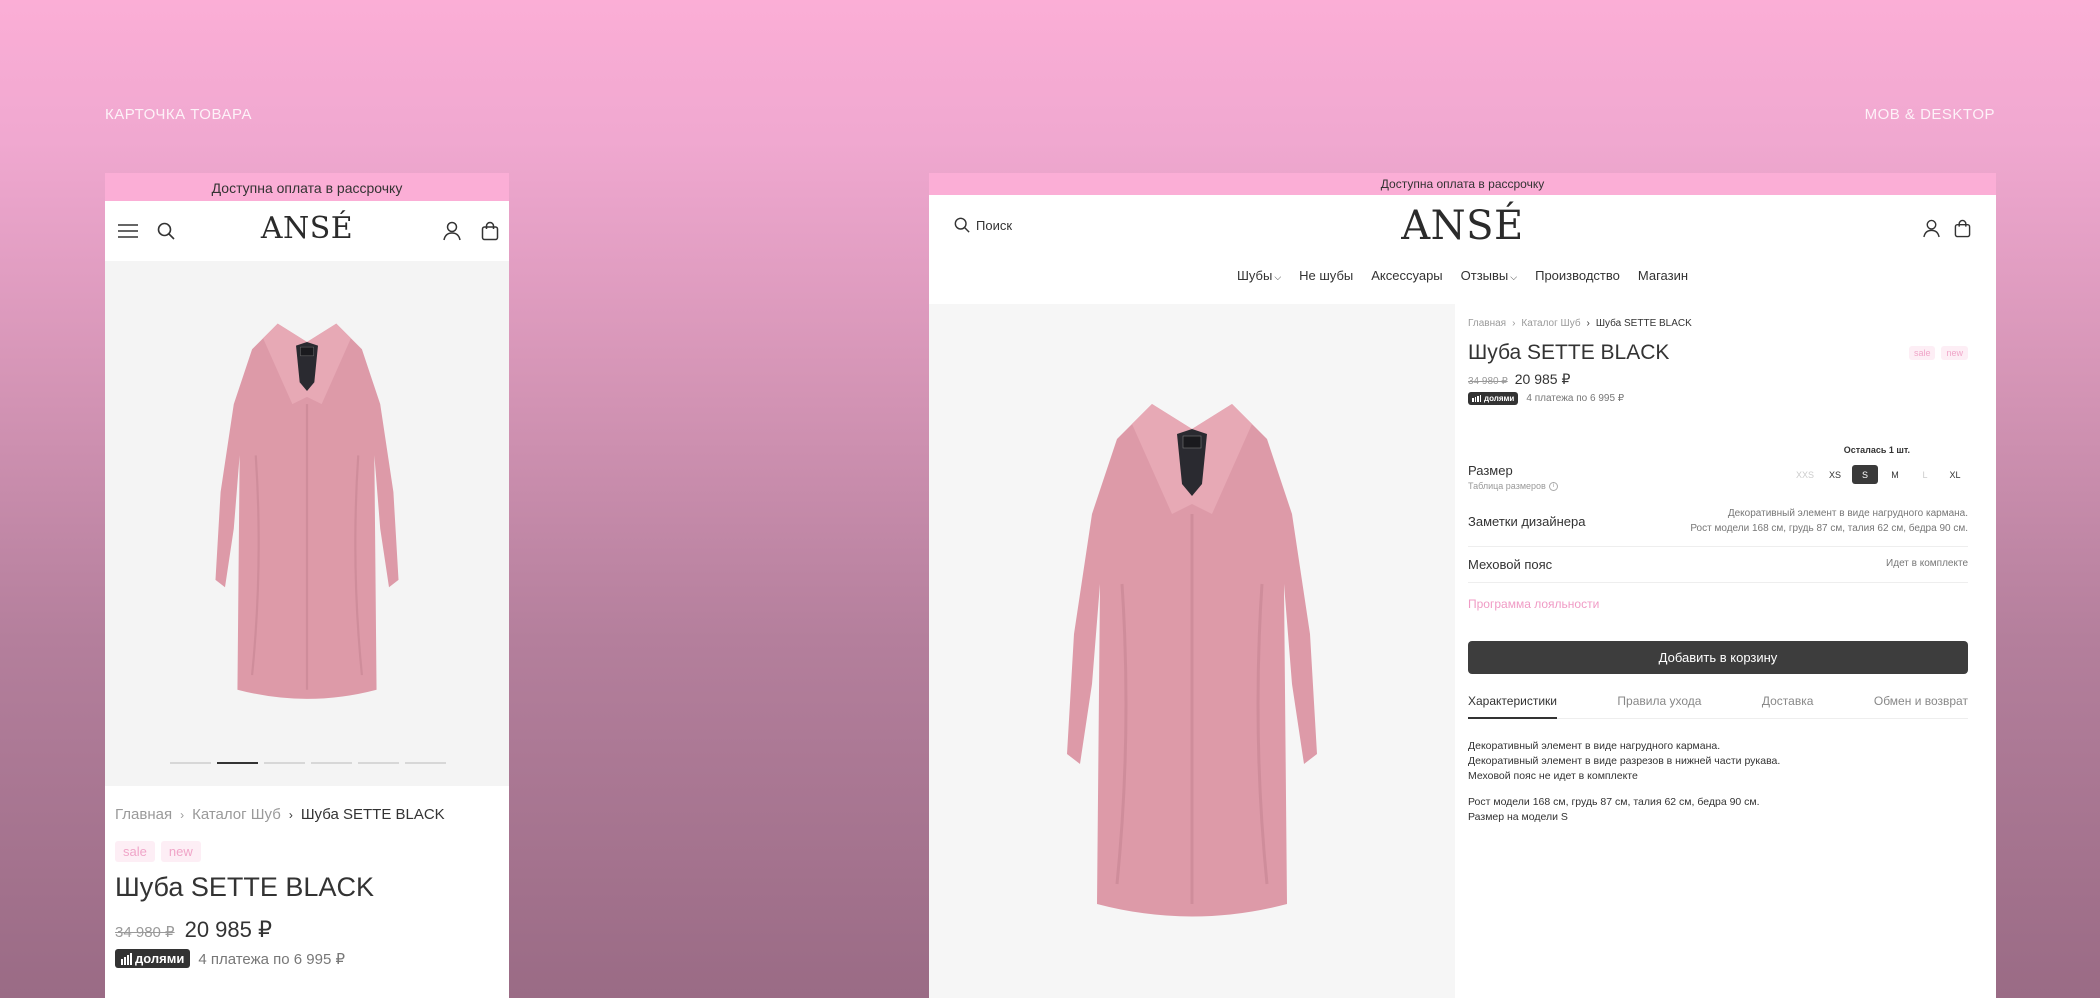  I want to click on dolyami-icon, so click(1476, 398).